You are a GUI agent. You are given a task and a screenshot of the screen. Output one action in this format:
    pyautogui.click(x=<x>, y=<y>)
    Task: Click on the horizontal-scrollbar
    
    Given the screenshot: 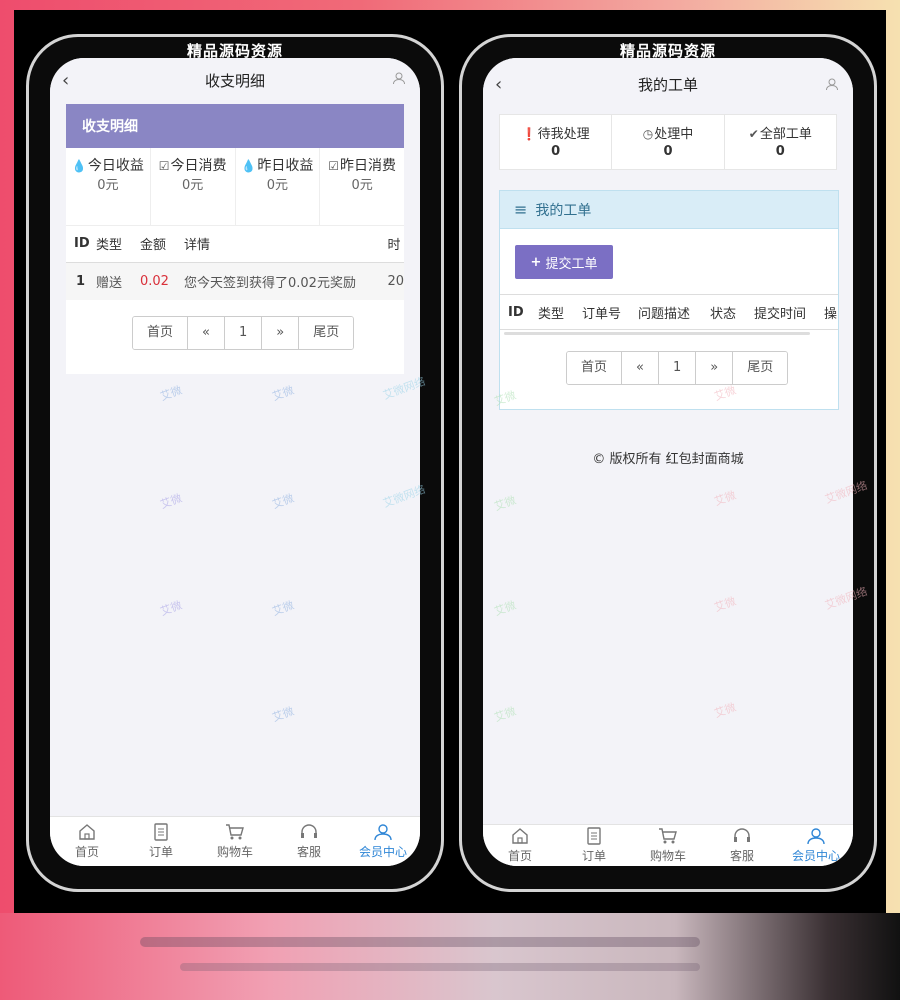 What is the action you would take?
    pyautogui.click(x=657, y=333)
    